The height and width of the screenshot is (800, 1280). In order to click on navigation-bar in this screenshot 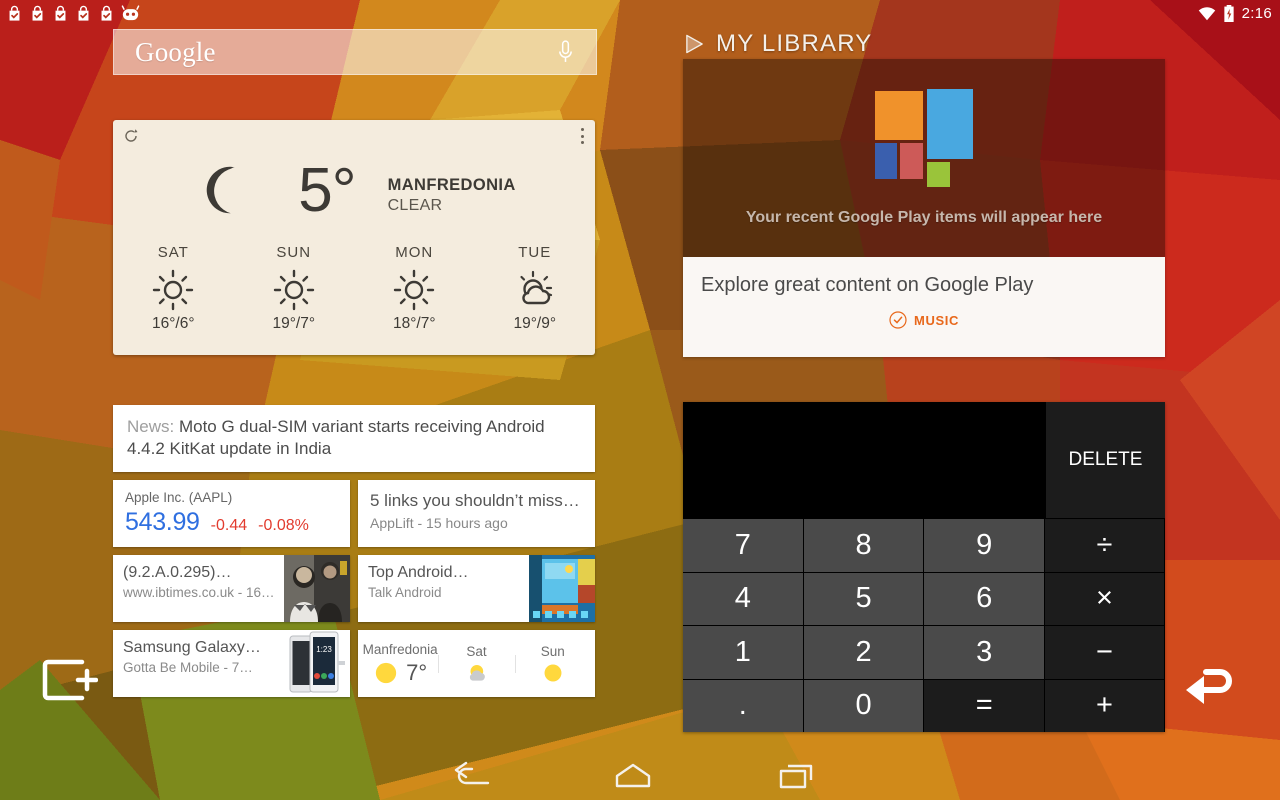, I will do `click(640, 776)`.